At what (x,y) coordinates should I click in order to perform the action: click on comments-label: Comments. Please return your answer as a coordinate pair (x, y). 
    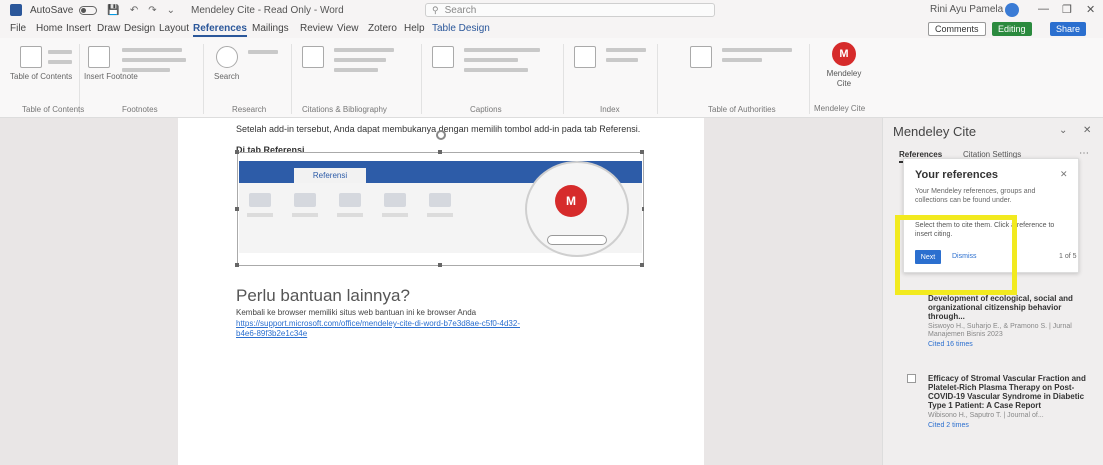
    Looking at the image, I should click on (957, 29).